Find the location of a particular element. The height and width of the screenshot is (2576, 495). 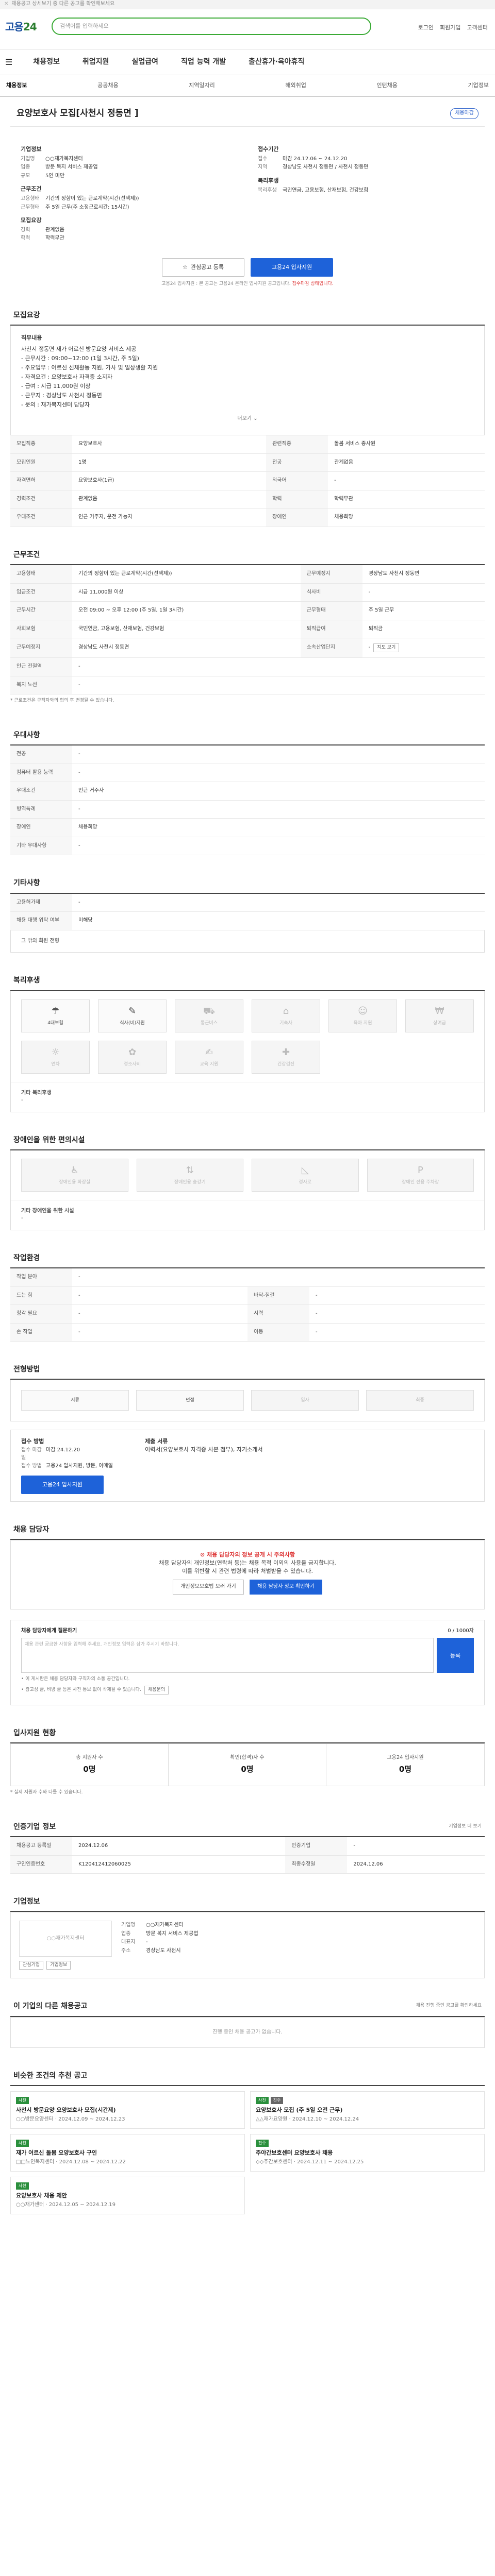

more-button: 더보기 ⌄ is located at coordinates (247, 419).